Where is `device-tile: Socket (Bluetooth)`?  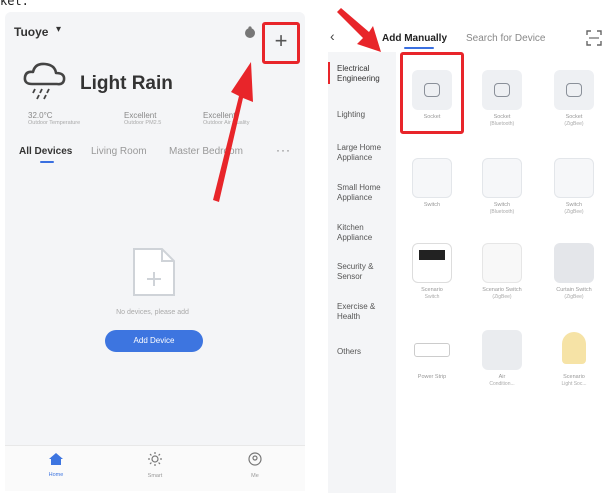
device-tile: Socket (Bluetooth) is located at coordinates (502, 98).